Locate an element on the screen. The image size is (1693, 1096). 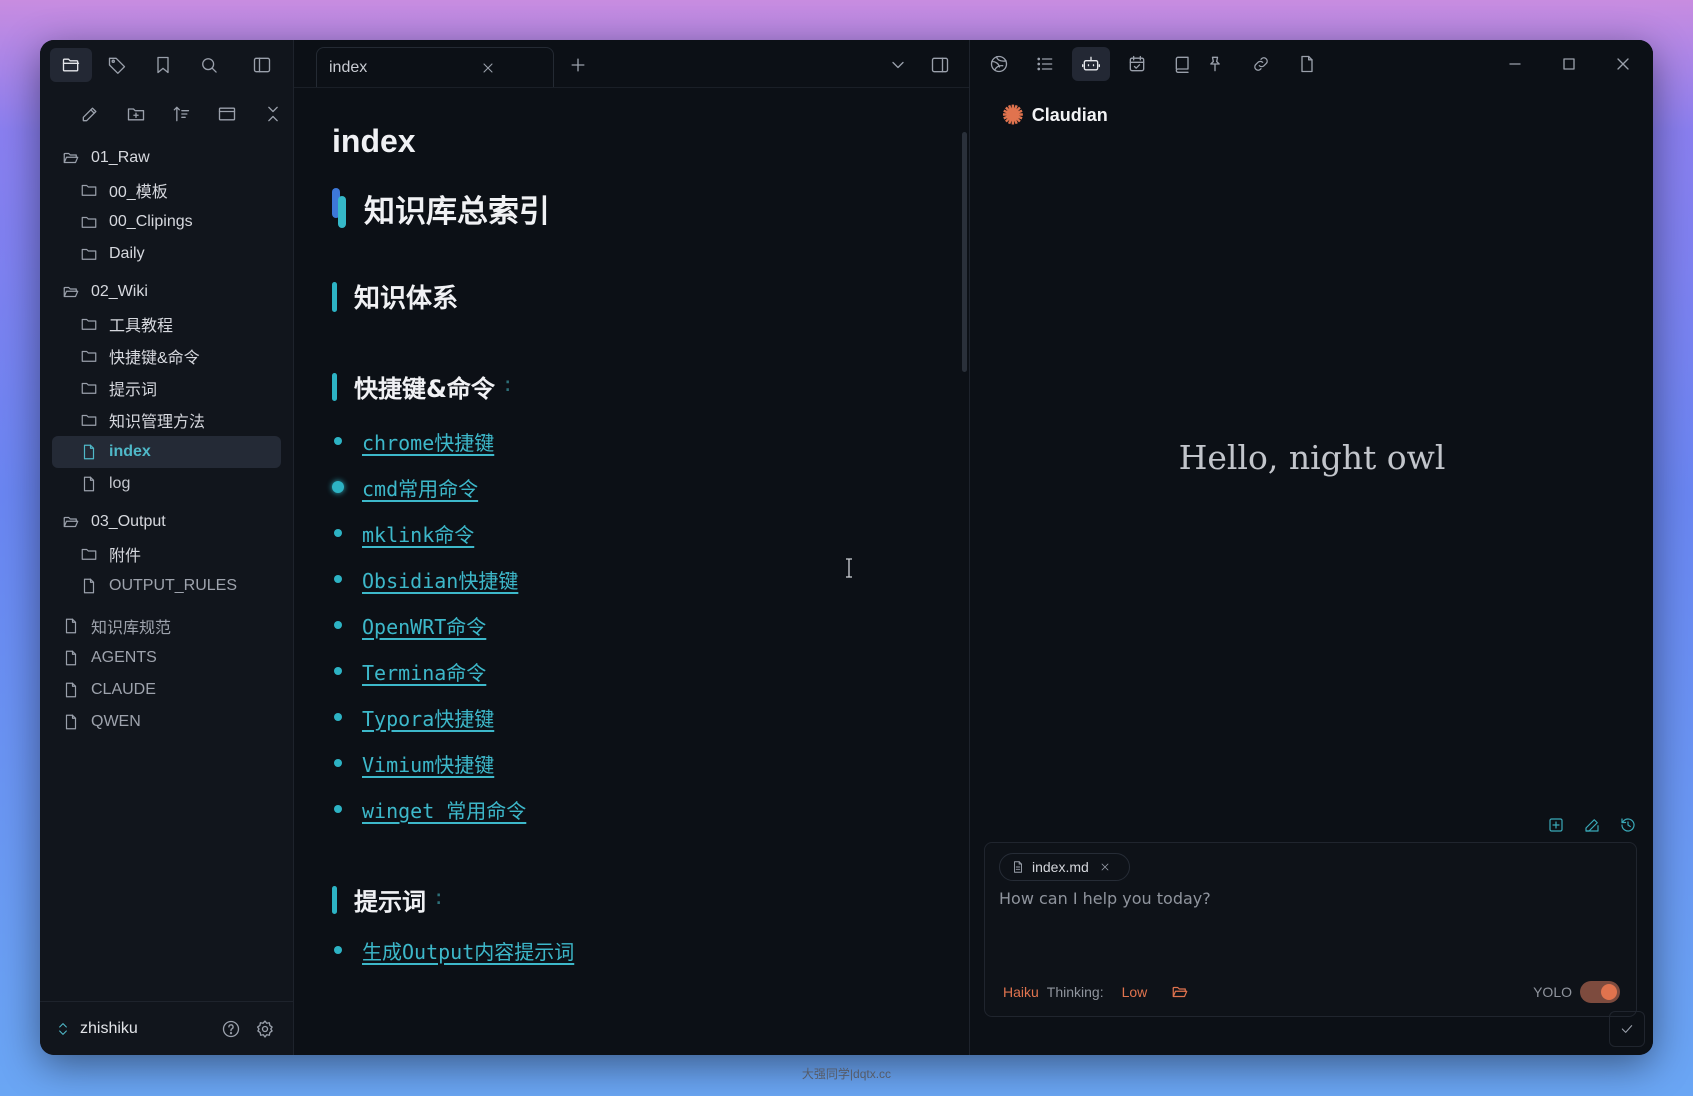
file-kb-guidelines: 知识库规范 is located at coordinates (166, 626).